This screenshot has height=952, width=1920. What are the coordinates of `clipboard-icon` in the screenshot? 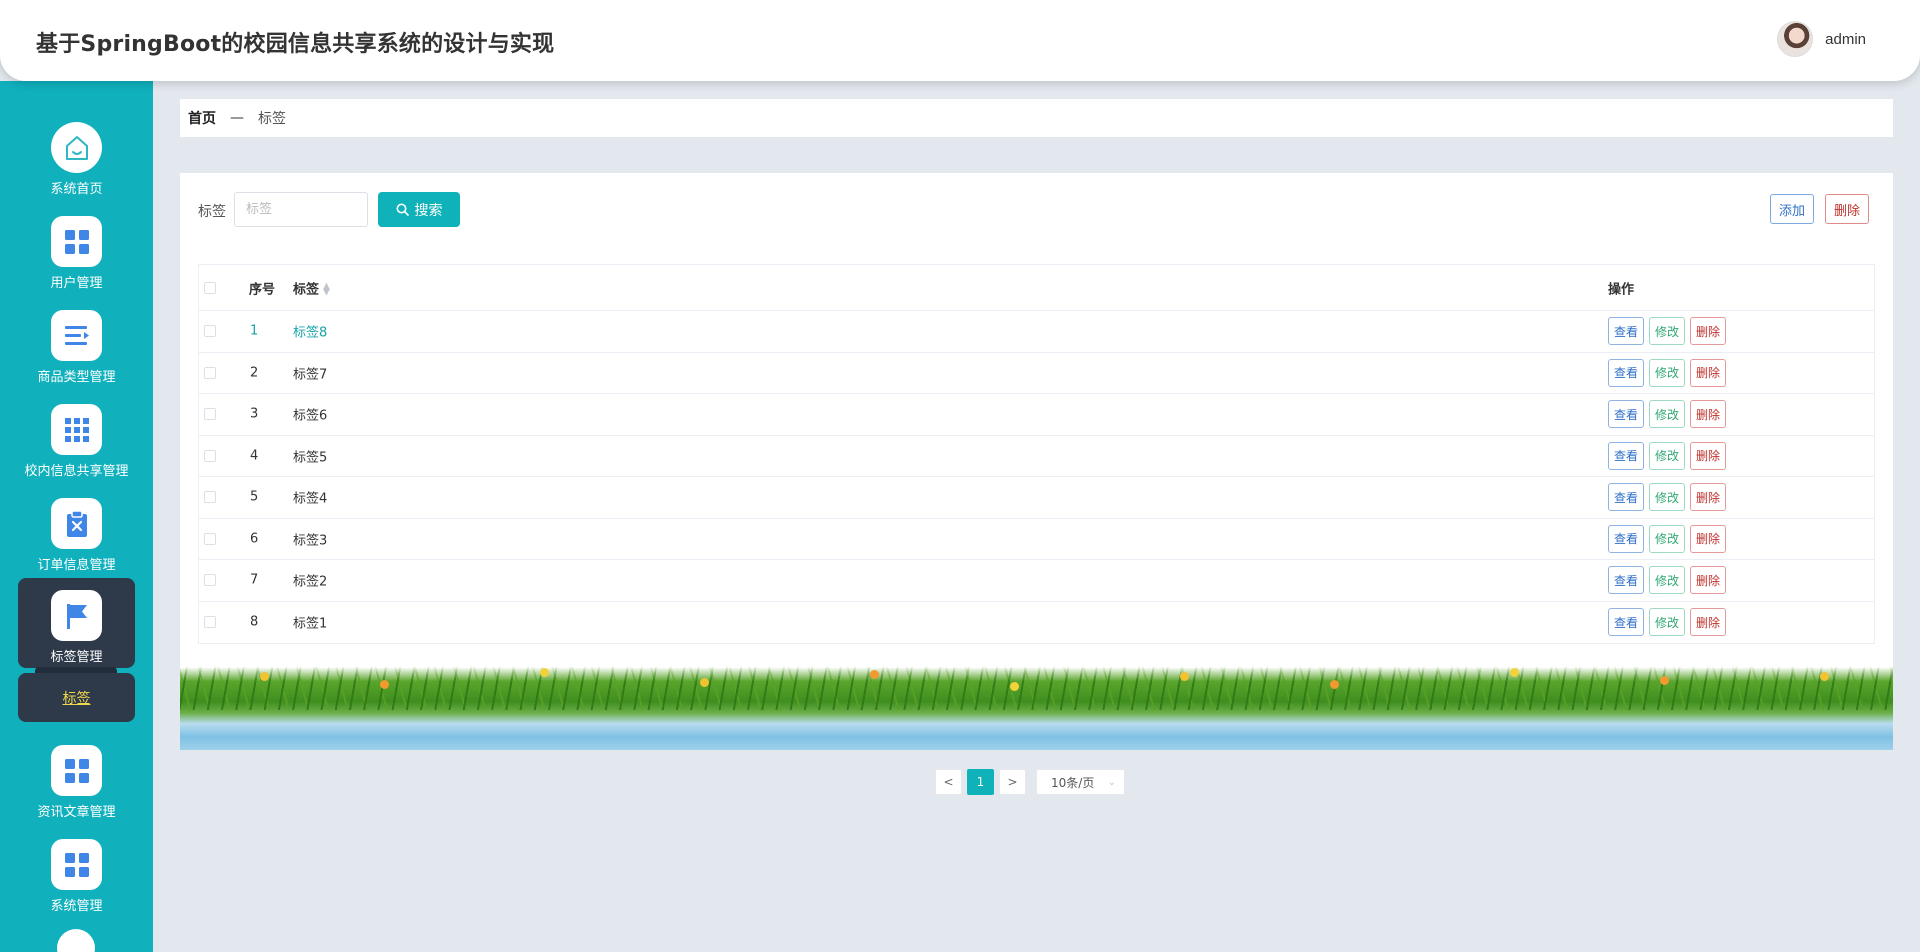 It's located at (76, 523).